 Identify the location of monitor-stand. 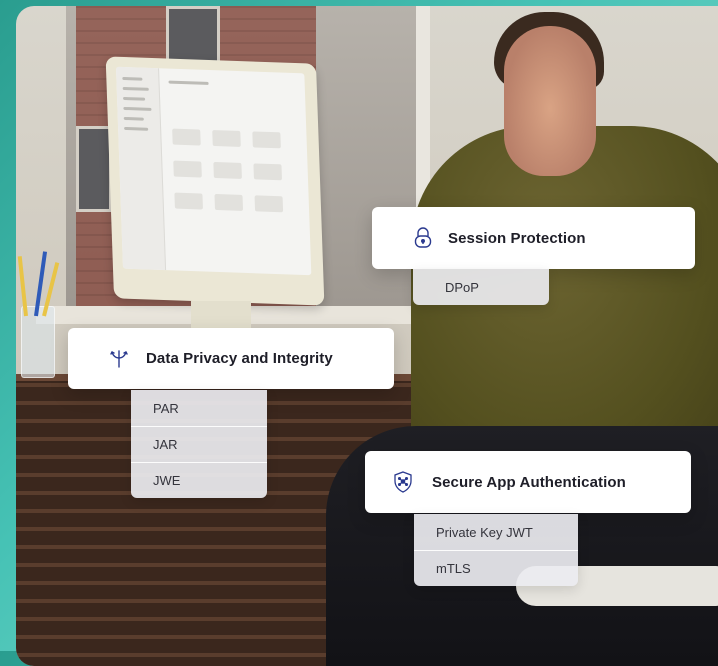
(221, 316).